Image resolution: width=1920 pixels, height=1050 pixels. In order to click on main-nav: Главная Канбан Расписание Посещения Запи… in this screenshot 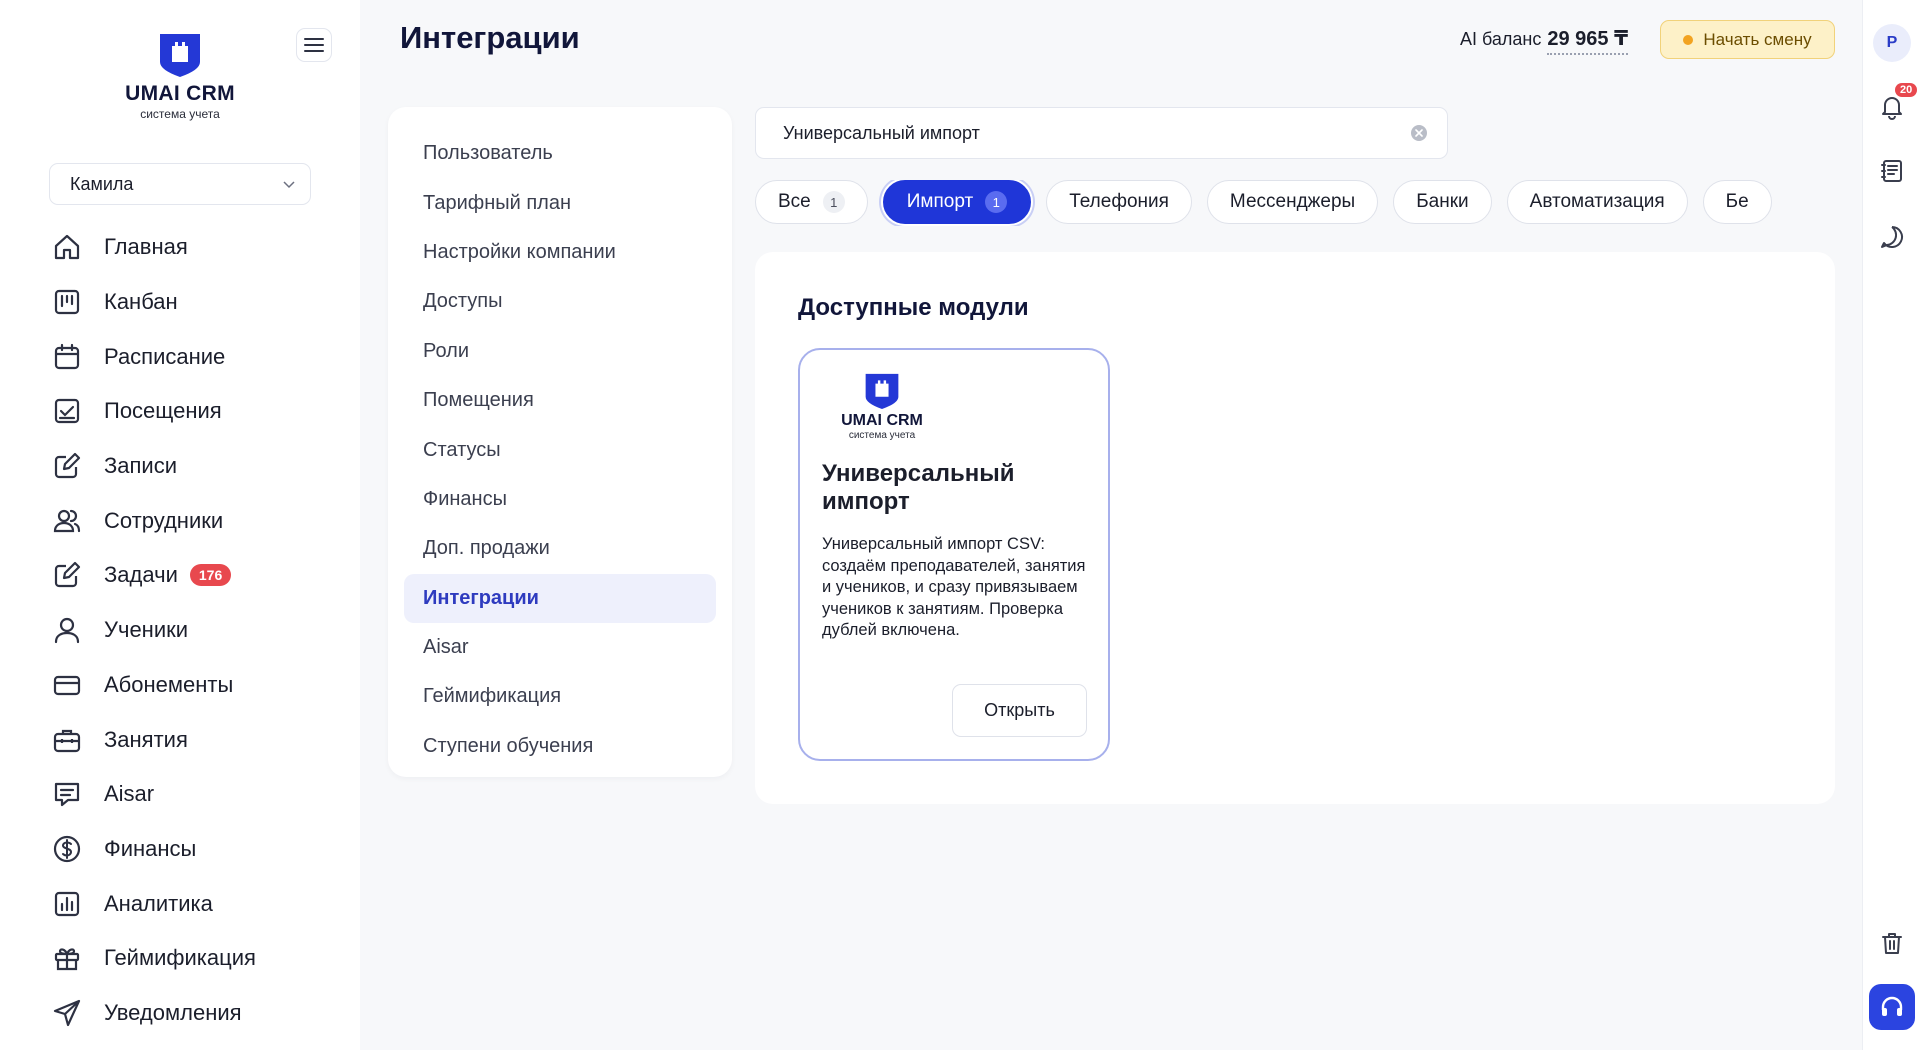, I will do `click(202, 630)`.